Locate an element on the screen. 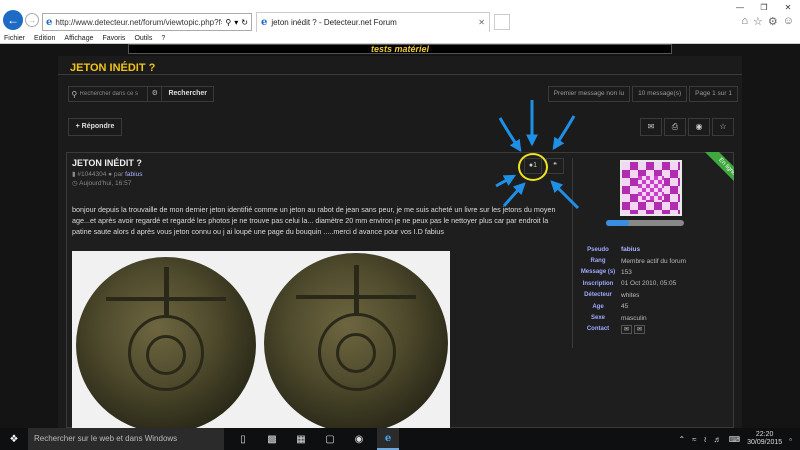  page-indicator: Page 1 sur 1 is located at coordinates (713, 94).